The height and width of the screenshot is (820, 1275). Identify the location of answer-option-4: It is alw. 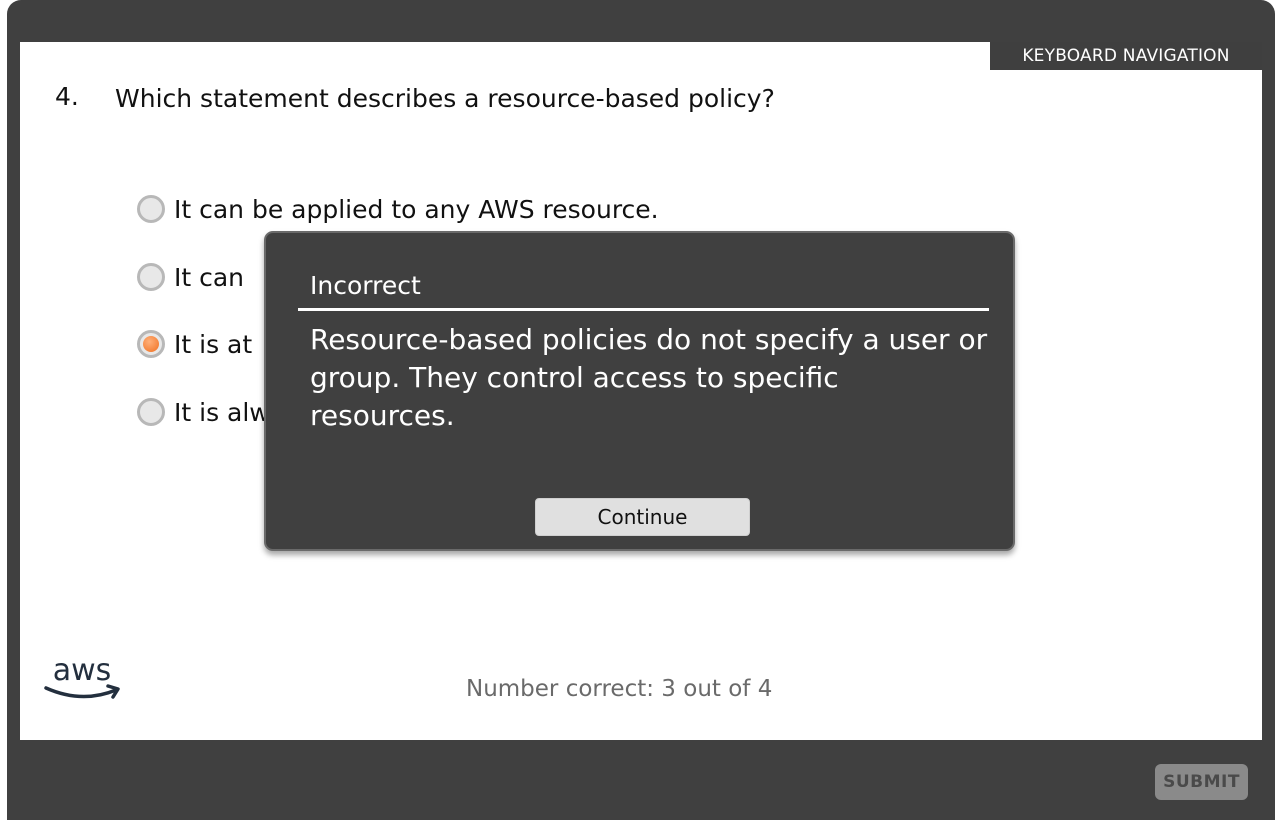
(203, 412).